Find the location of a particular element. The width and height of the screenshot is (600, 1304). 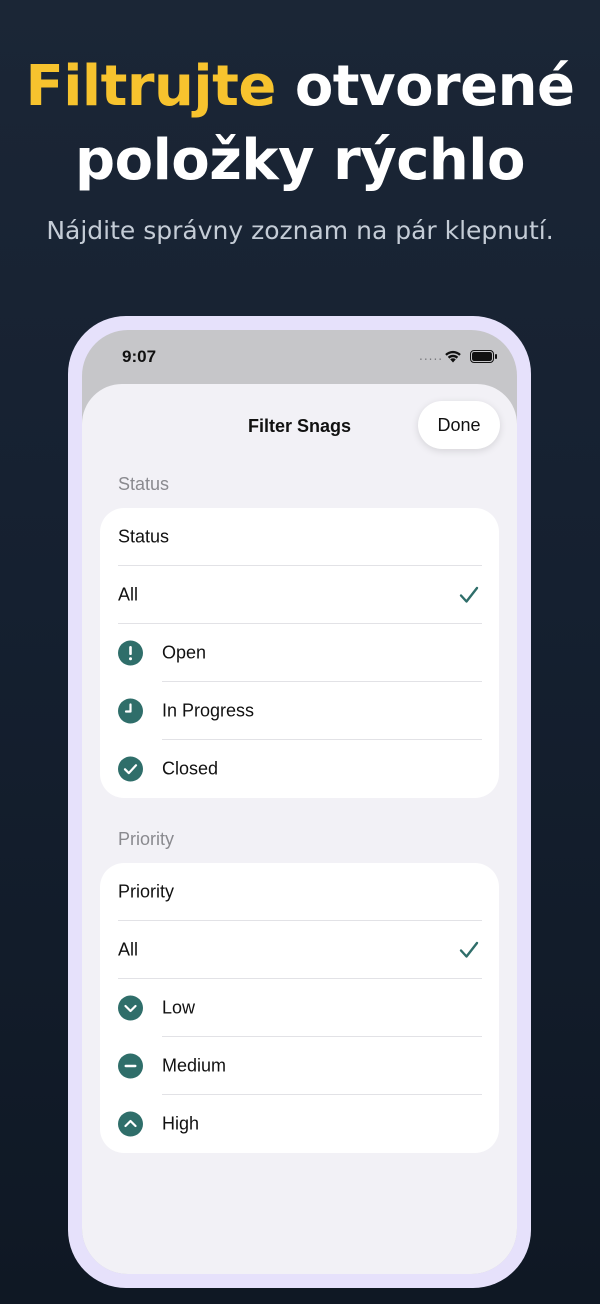

done-button: Done is located at coordinates (459, 425).